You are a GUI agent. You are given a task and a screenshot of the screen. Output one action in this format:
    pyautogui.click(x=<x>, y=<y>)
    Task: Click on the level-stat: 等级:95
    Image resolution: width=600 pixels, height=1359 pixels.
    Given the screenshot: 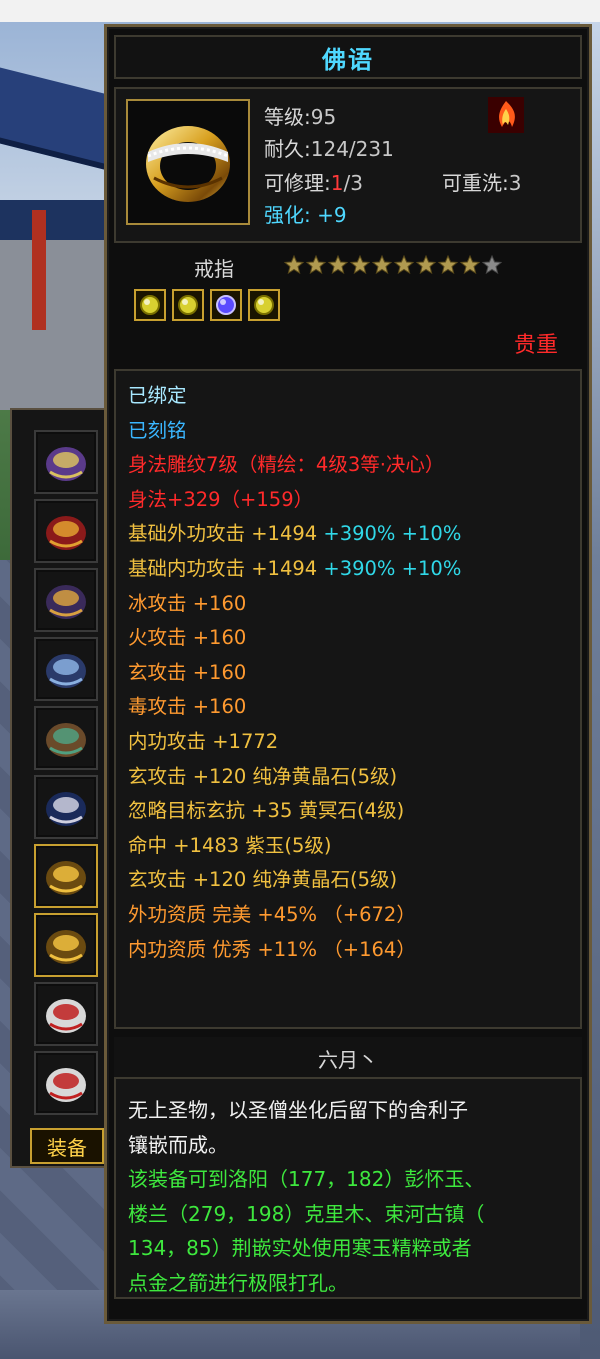 What is the action you would take?
    pyautogui.click(x=300, y=115)
    